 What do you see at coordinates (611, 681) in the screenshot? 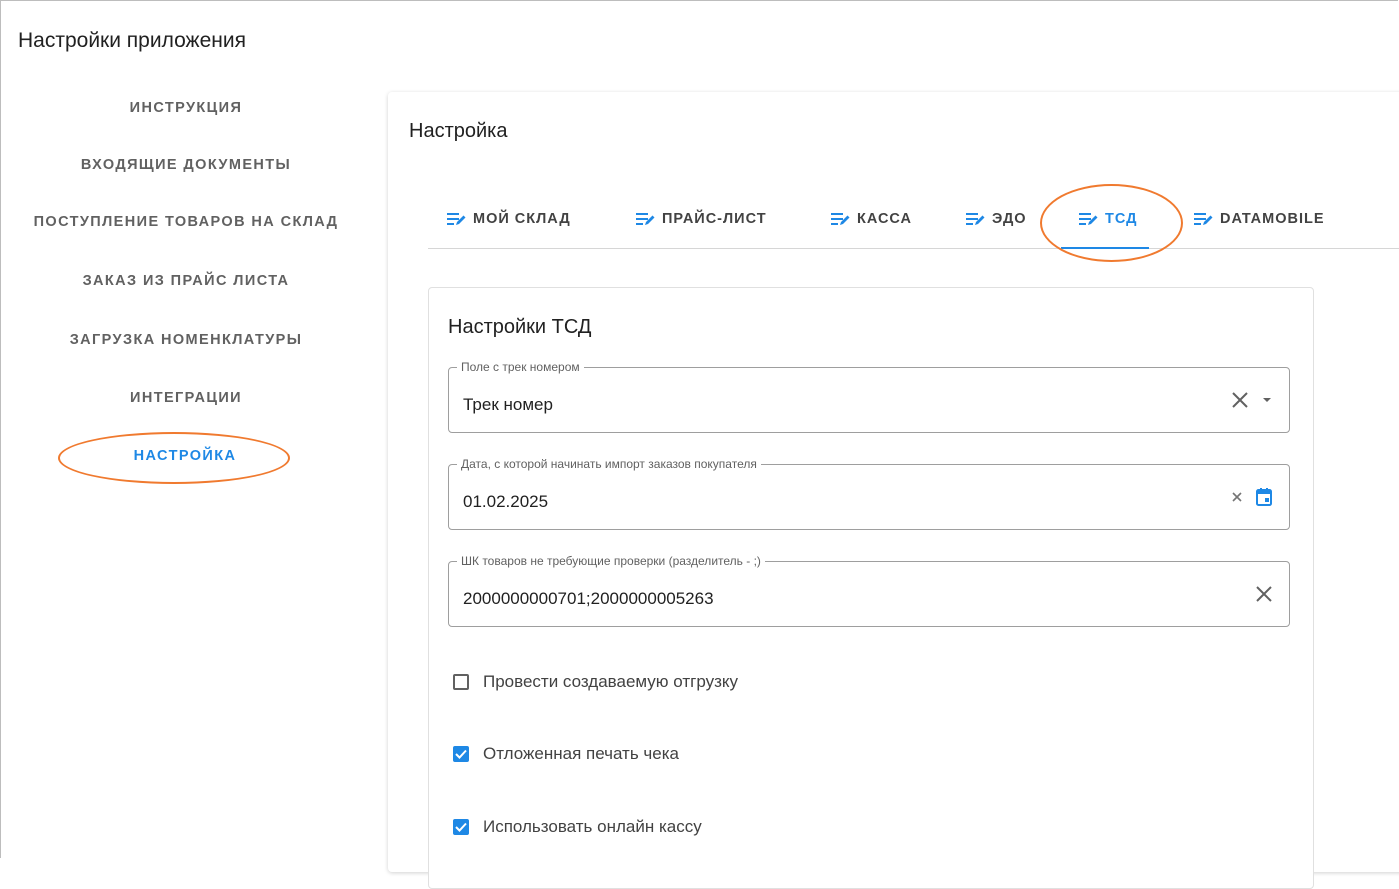
I see `checkbox-label: Провести создаваемую отгрузку` at bounding box center [611, 681].